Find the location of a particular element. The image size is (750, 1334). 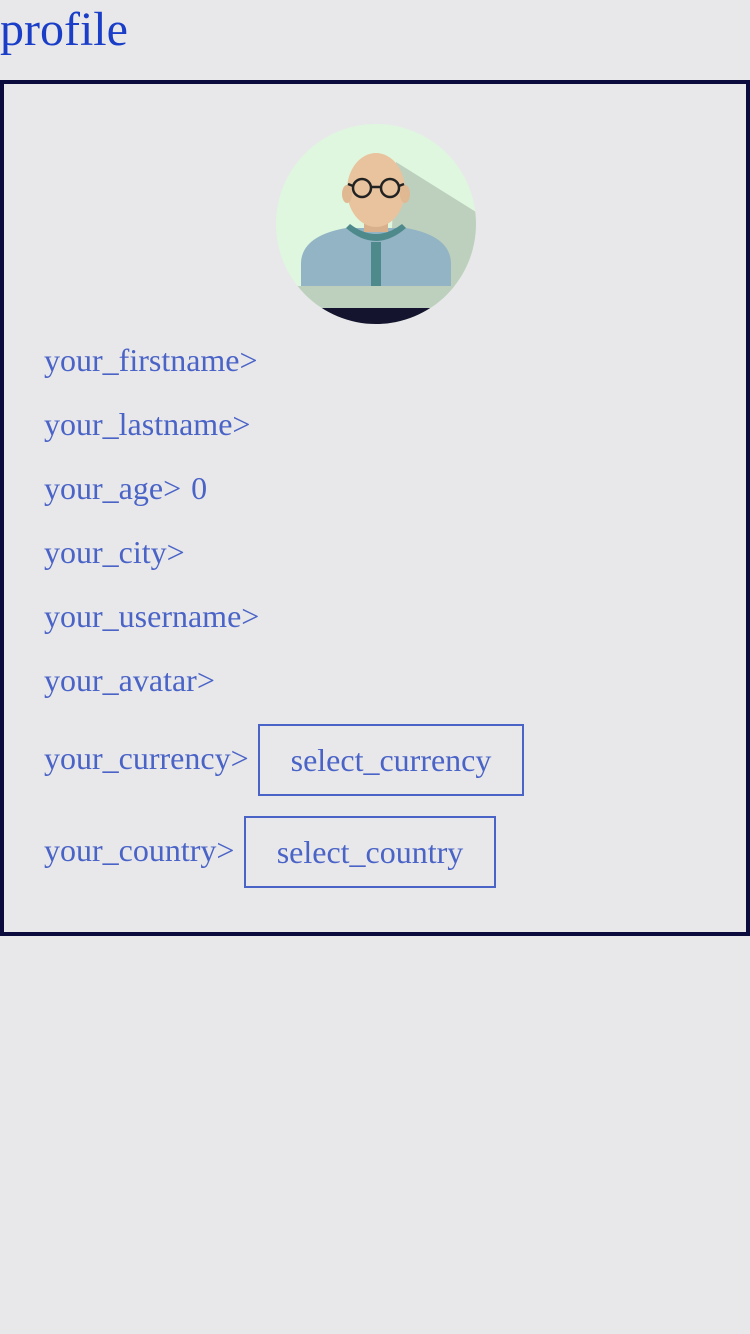

country-row: your_country> is located at coordinates (139, 850).